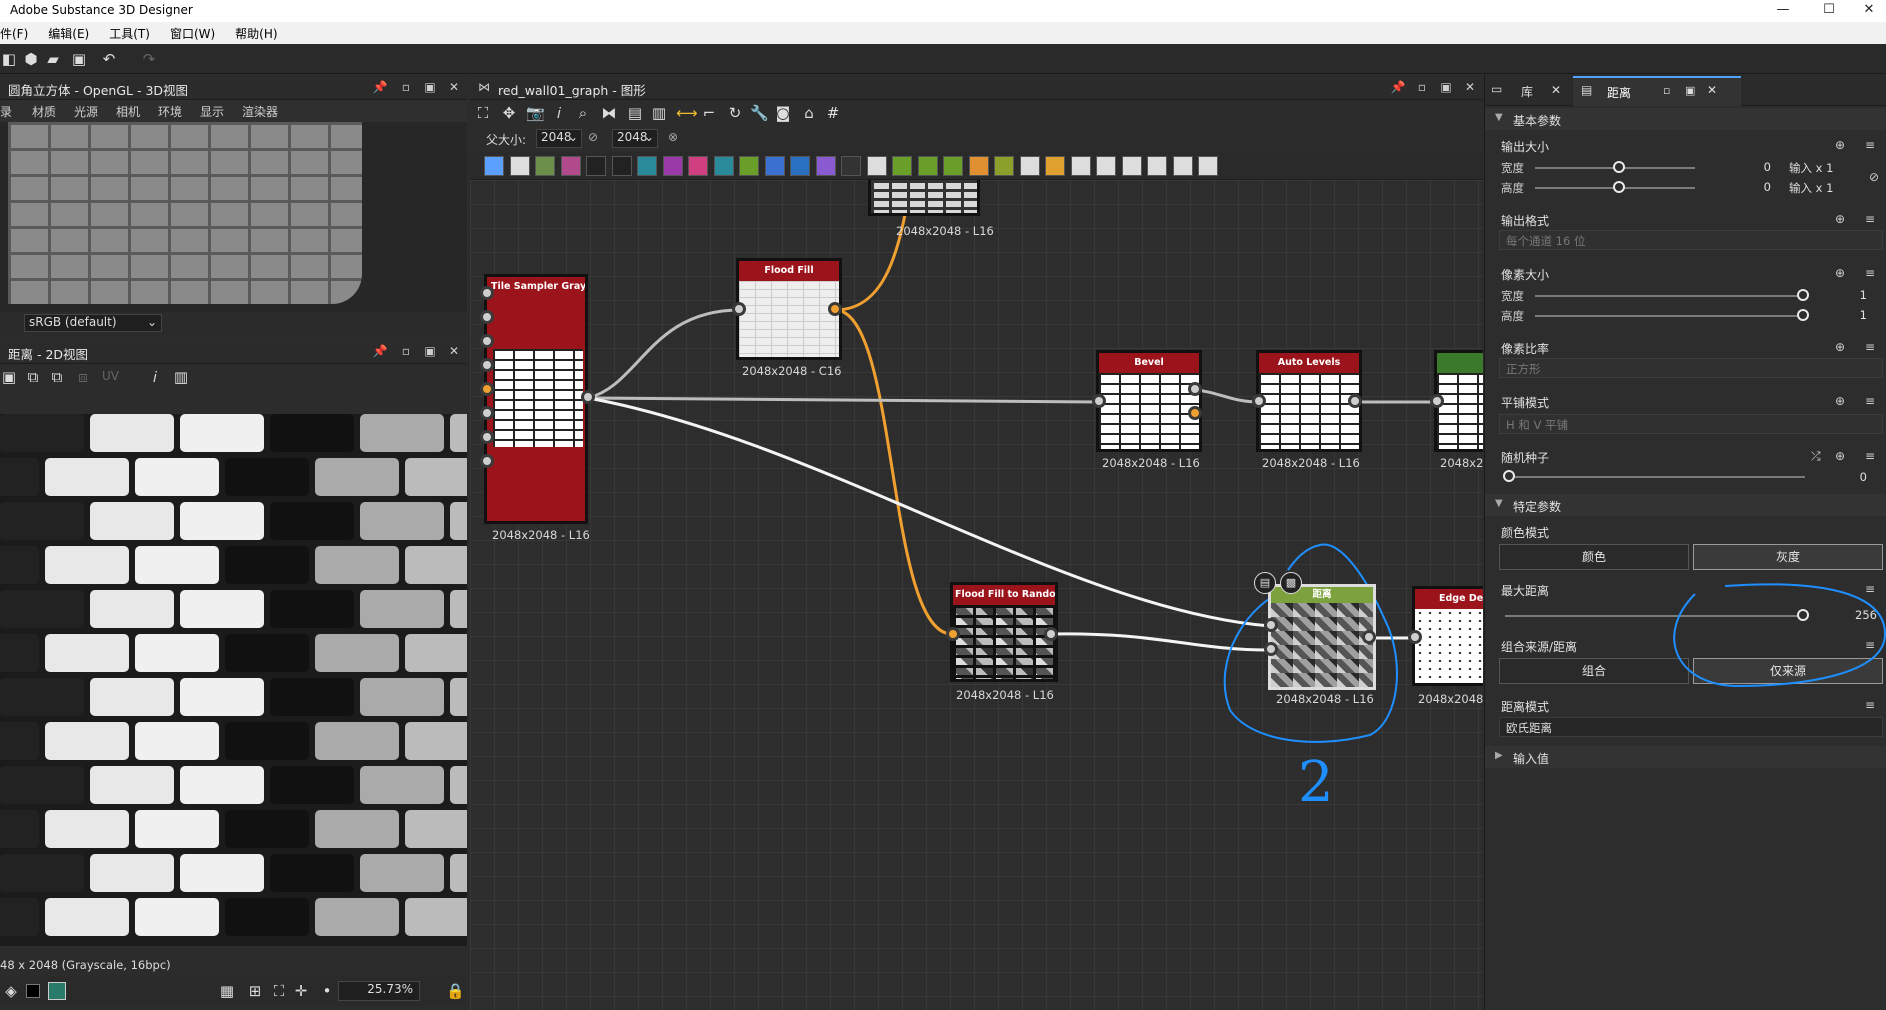 The height and width of the screenshot is (1010, 1886). Describe the element at coordinates (509, 113) in the screenshot. I see `pan-icon: ✥` at that location.